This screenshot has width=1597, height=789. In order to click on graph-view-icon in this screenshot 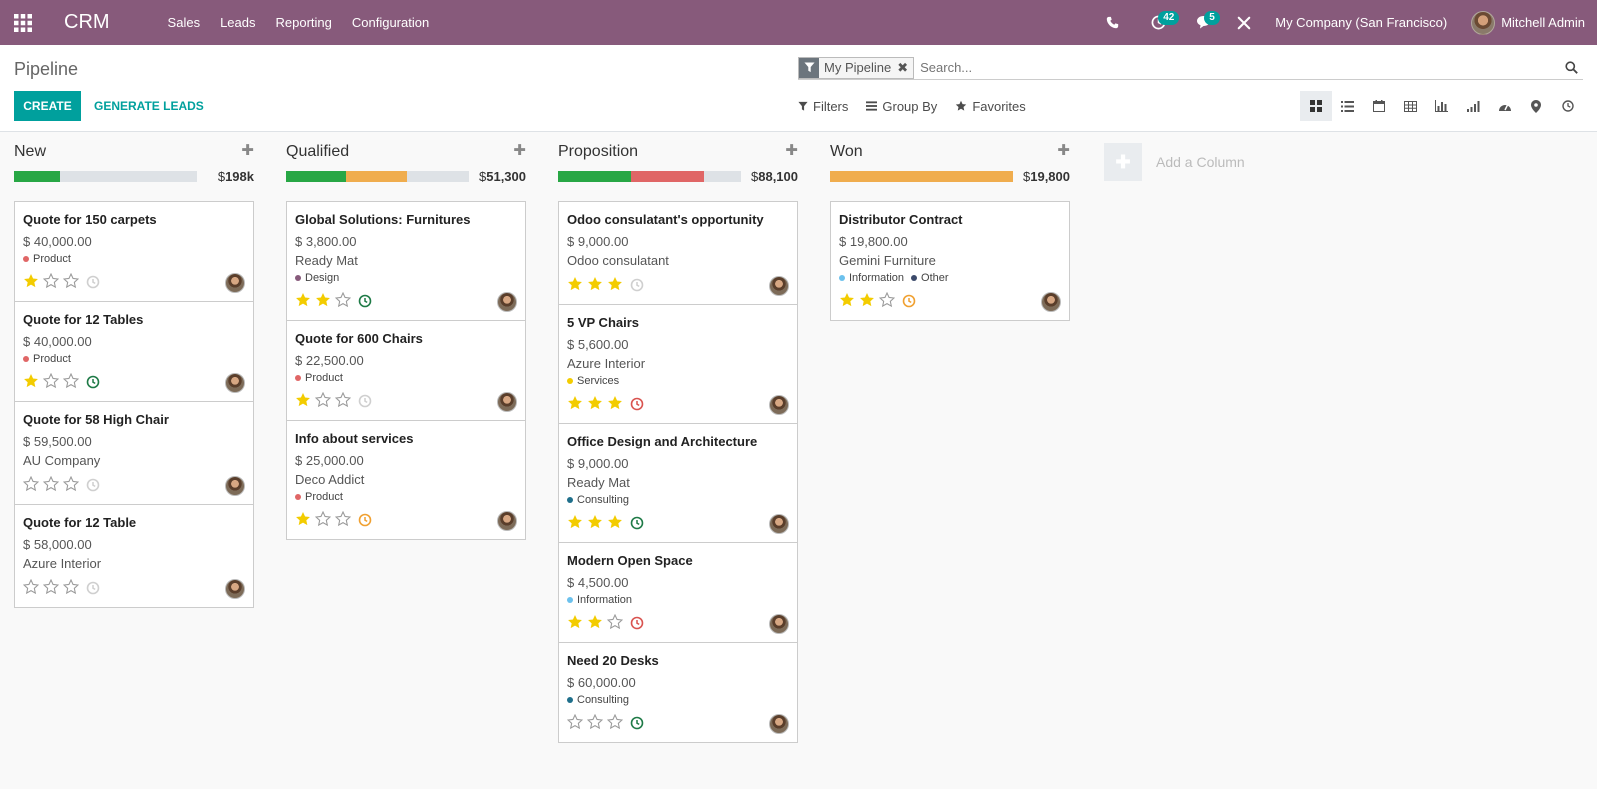, I will do `click(1442, 106)`.